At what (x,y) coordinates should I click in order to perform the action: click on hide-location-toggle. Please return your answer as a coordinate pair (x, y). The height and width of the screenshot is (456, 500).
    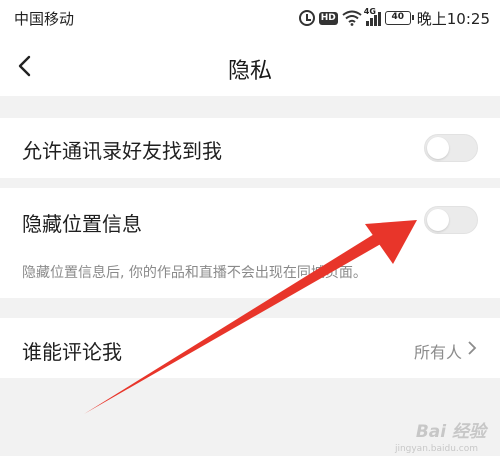
    Looking at the image, I should click on (451, 220).